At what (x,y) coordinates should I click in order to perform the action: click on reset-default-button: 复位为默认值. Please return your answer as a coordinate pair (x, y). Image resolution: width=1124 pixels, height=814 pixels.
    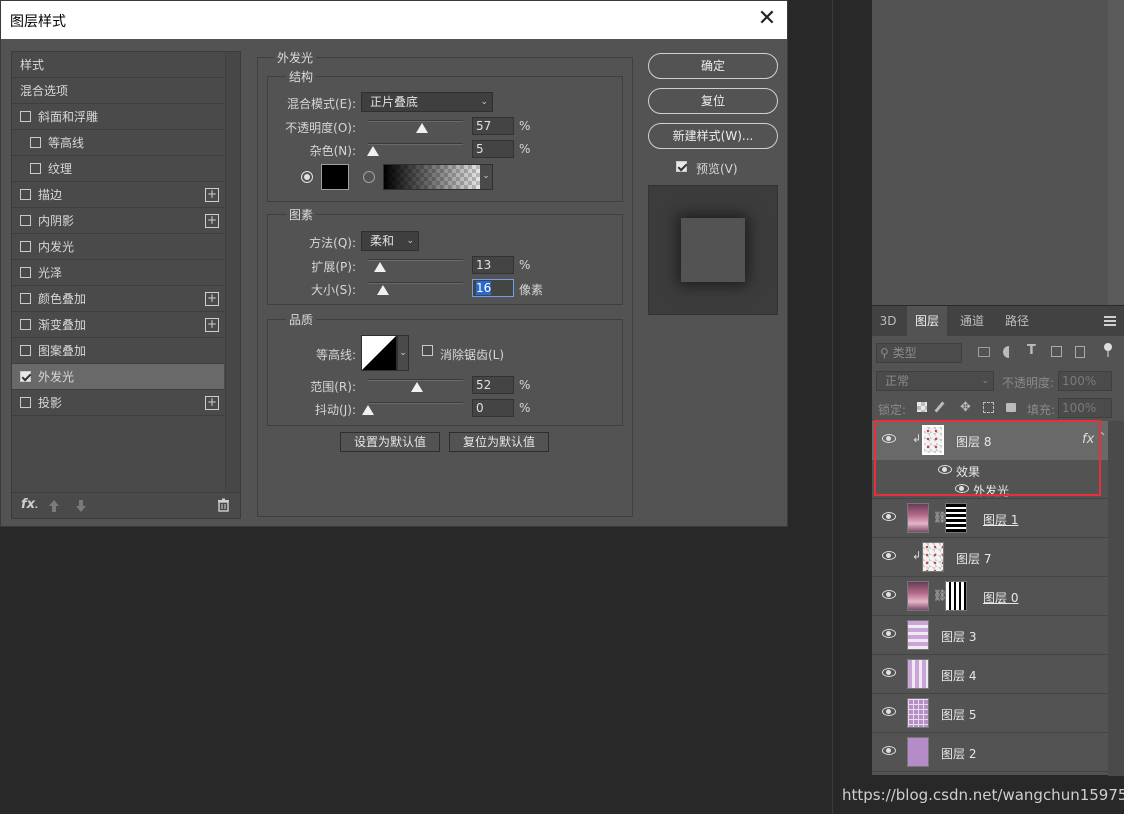
    Looking at the image, I should click on (499, 442).